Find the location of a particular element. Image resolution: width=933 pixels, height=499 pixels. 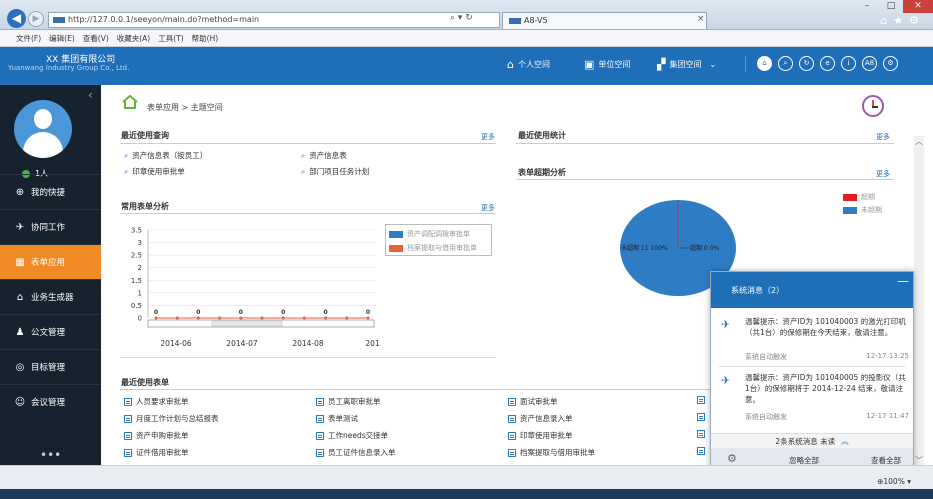

form-link: 资产信息录入单 is located at coordinates (540, 418).